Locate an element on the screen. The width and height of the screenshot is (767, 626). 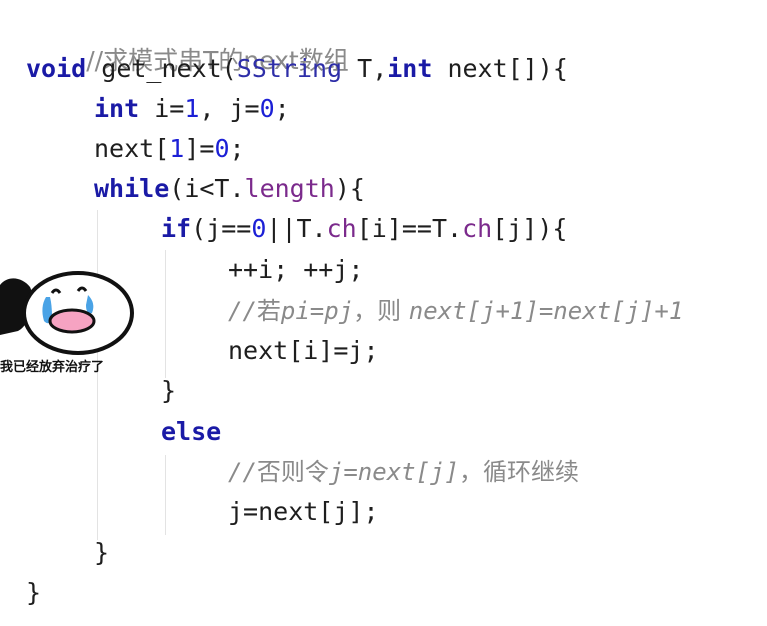
mouth-shape is located at coordinates (72, 321).